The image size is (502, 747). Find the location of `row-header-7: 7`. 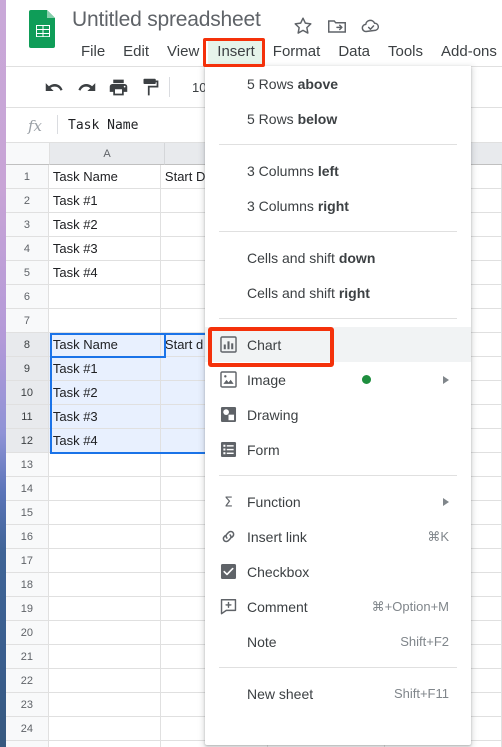

row-header-7: 7 is located at coordinates (27, 321).